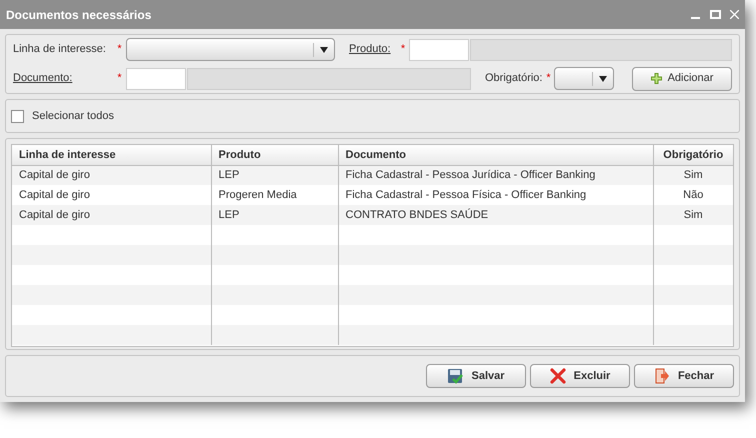  I want to click on column-header: Linha de interesse, so click(111, 155).